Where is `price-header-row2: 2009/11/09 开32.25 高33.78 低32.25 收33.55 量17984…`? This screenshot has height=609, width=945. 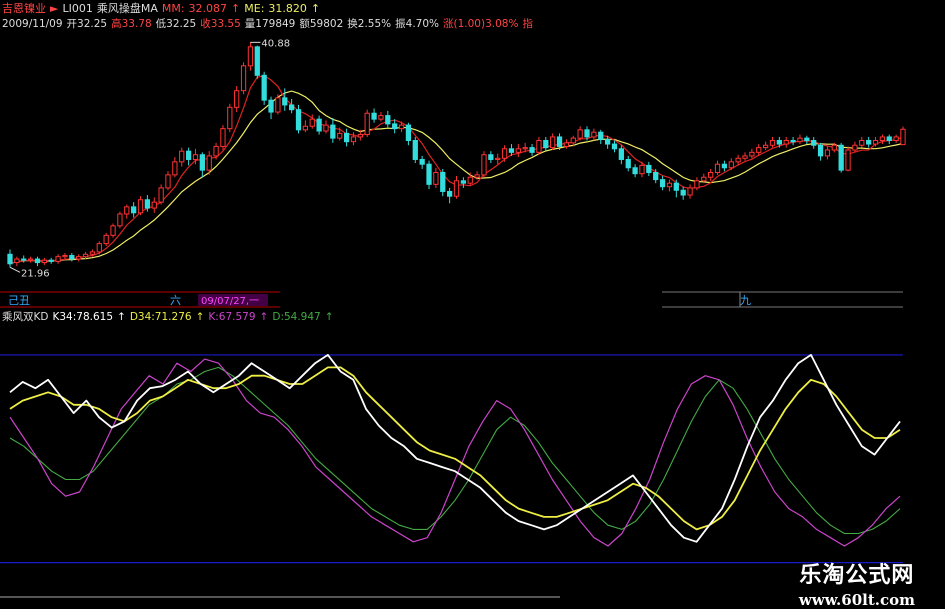 price-header-row2: 2009/11/09 开32.25 高33.78 低32.25 收33.55 量17984… is located at coordinates (269, 24).